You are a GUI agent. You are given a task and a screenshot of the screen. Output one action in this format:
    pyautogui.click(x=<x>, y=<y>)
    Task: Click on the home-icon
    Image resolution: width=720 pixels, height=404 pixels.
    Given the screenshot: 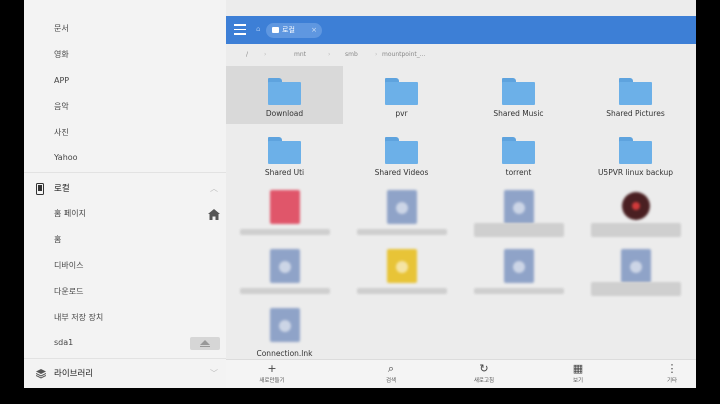 What is the action you would take?
    pyautogui.click(x=214, y=214)
    